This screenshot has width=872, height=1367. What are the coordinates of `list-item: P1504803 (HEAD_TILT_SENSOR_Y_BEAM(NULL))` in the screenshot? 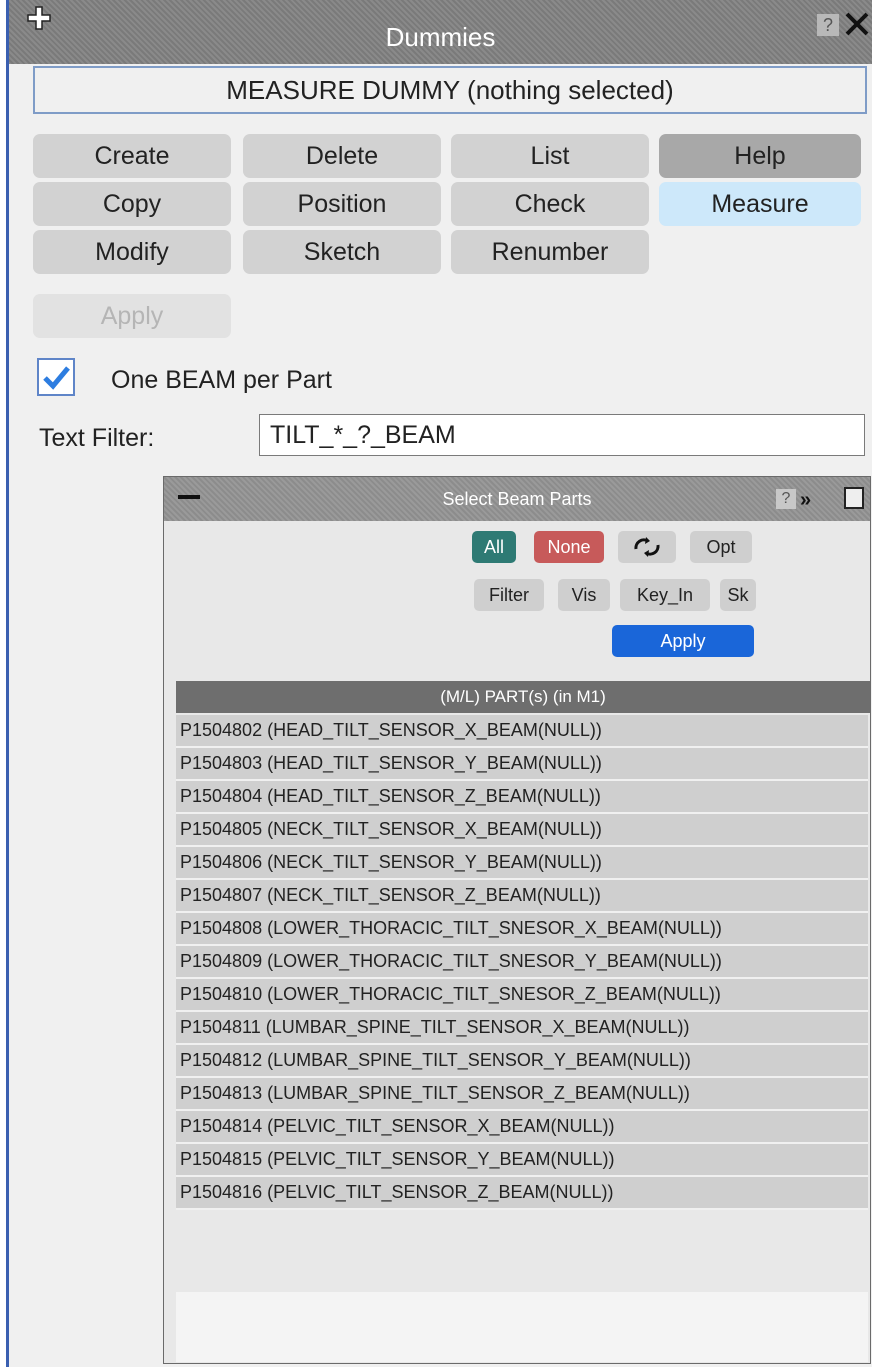 It's located at (522, 764).